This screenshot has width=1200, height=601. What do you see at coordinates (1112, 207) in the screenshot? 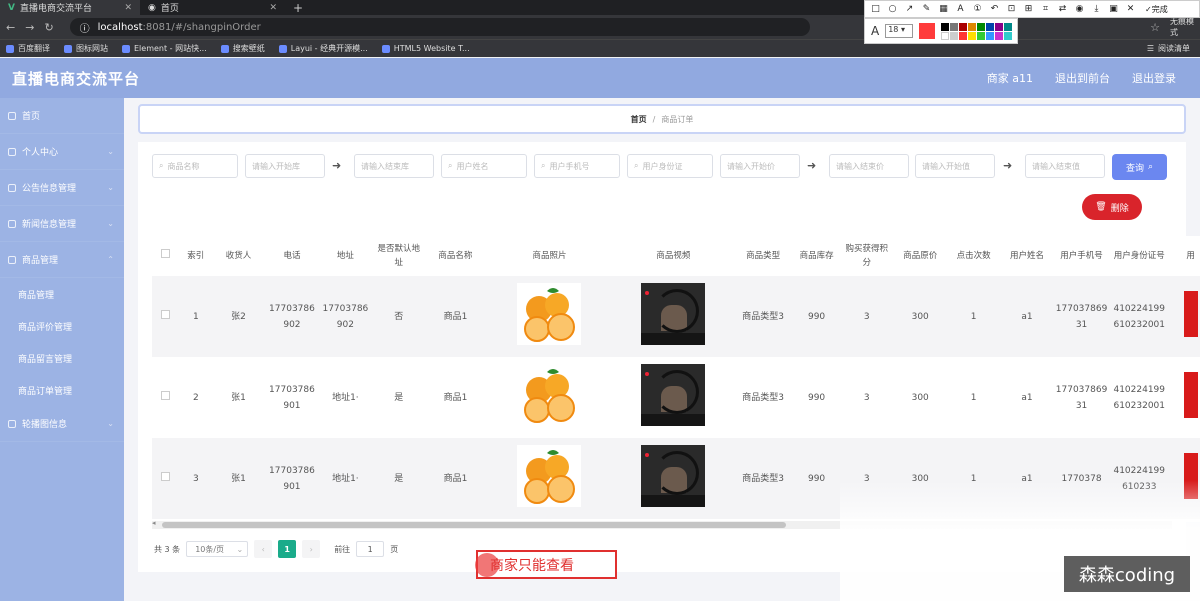
I see `delete-button: 🗑 删除` at bounding box center [1112, 207].